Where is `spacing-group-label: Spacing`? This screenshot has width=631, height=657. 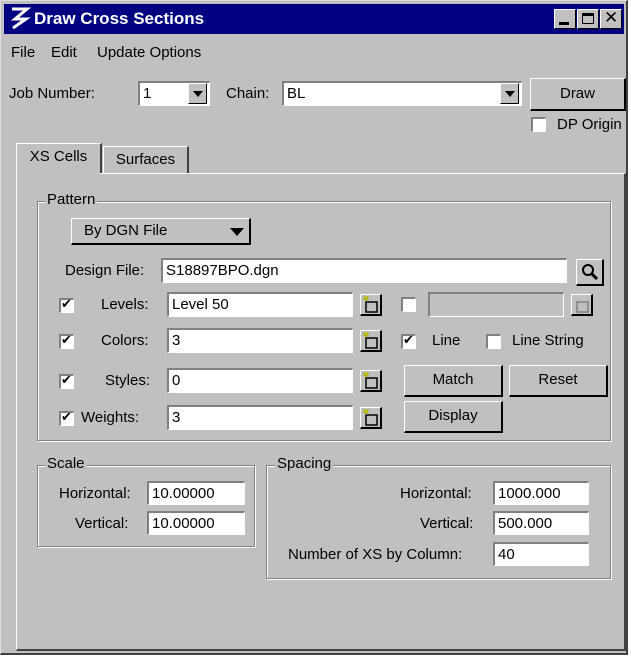
spacing-group-label: Spacing is located at coordinates (304, 463).